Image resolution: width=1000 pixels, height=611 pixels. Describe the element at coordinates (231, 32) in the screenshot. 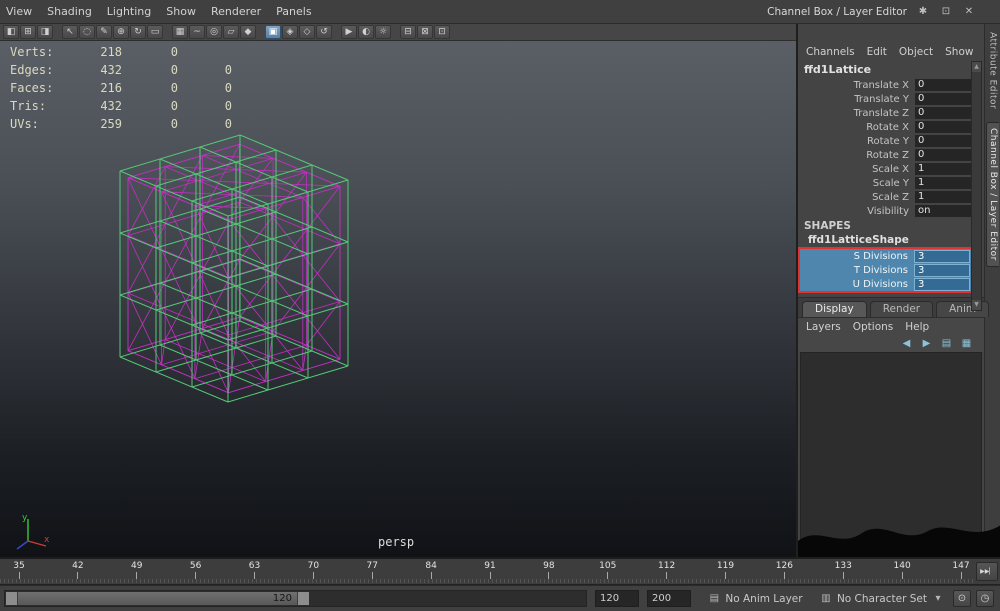

I see `snap-to-plane-icon: ▱` at that location.